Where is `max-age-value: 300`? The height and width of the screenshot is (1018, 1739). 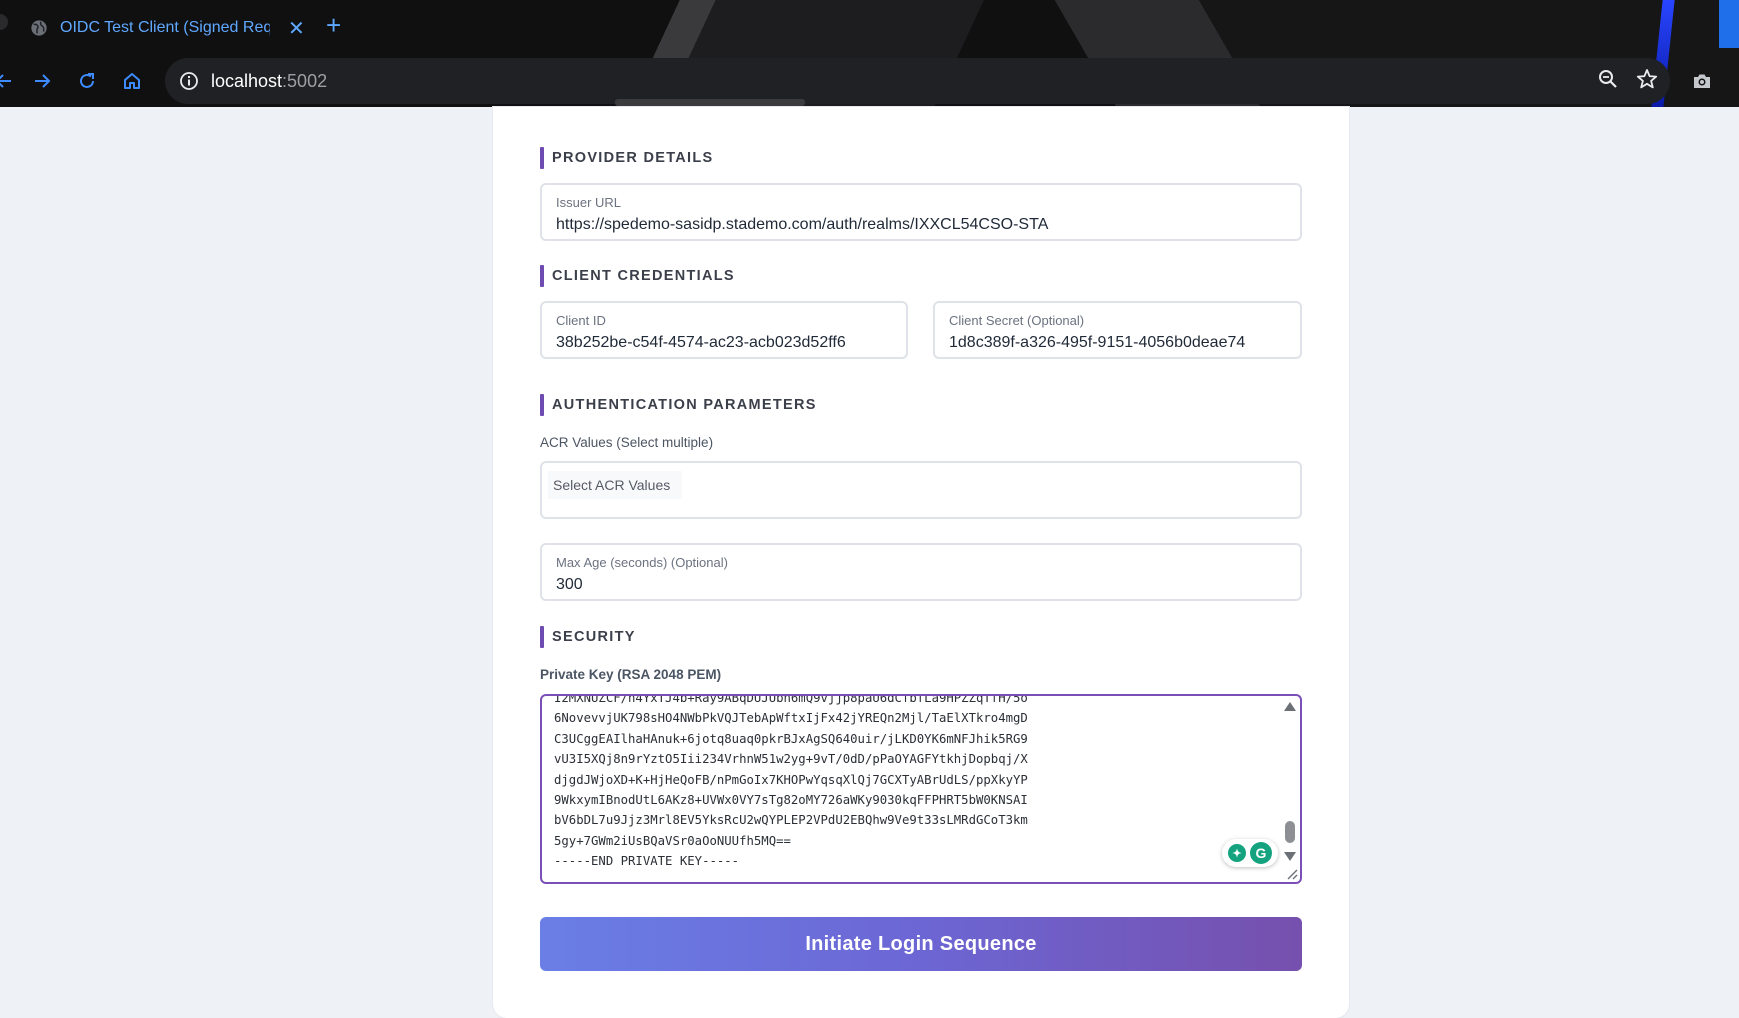
max-age-value: 300 is located at coordinates (921, 585).